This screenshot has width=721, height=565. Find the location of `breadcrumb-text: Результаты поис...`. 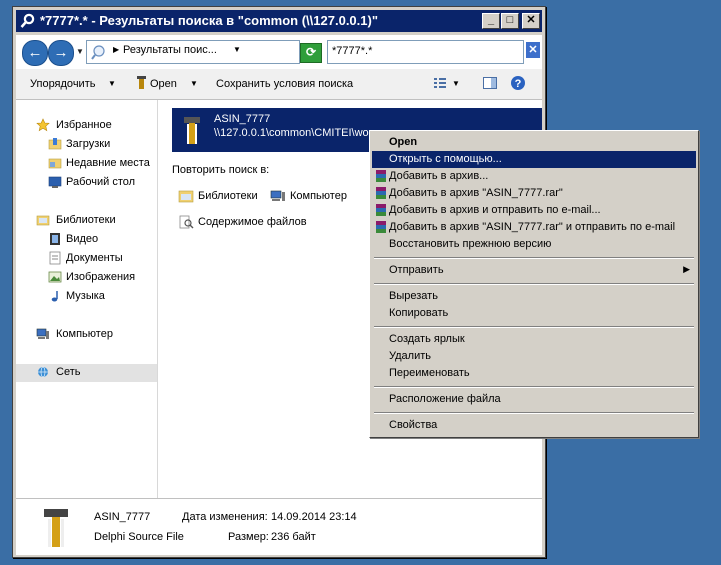

breadcrumb-text: Результаты поис... is located at coordinates (170, 50).